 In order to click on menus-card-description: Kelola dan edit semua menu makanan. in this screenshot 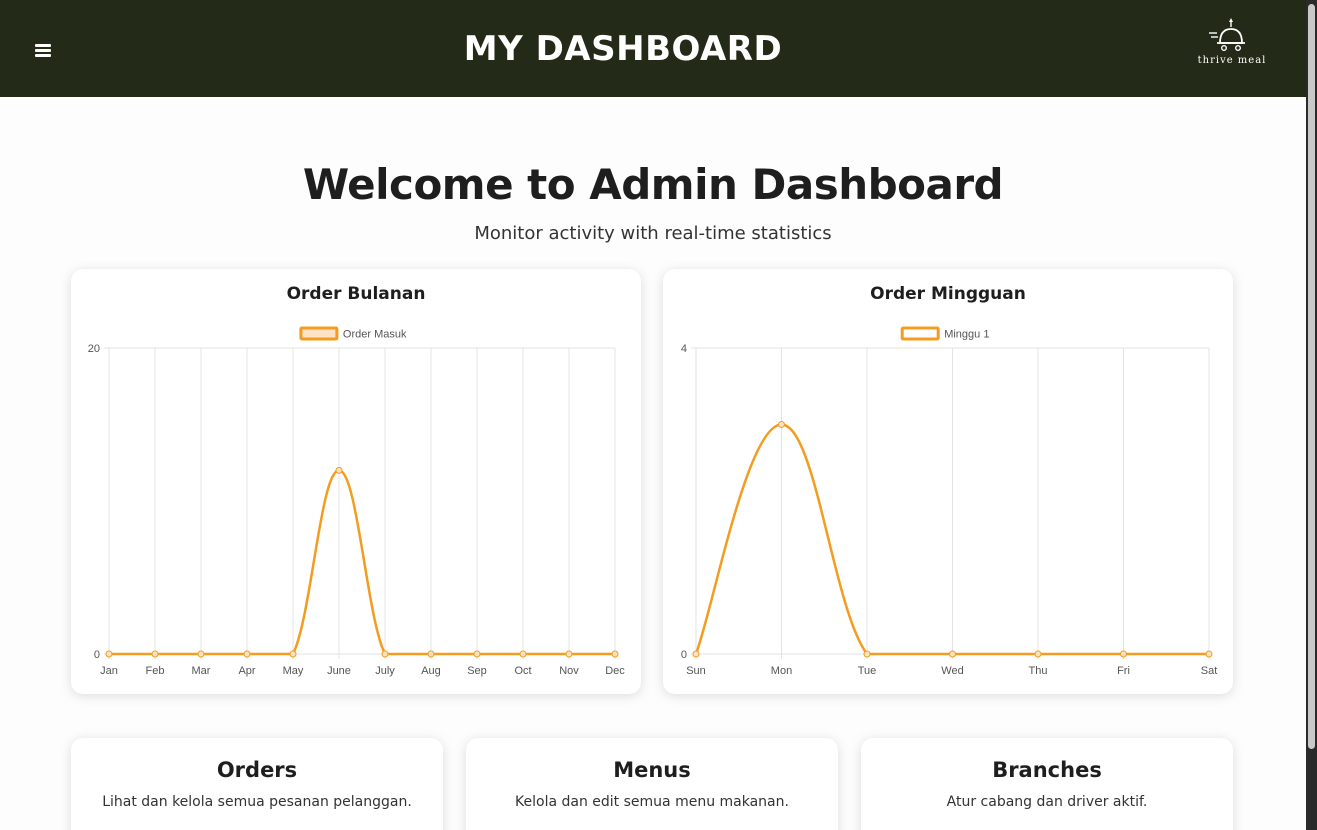, I will do `click(652, 802)`.